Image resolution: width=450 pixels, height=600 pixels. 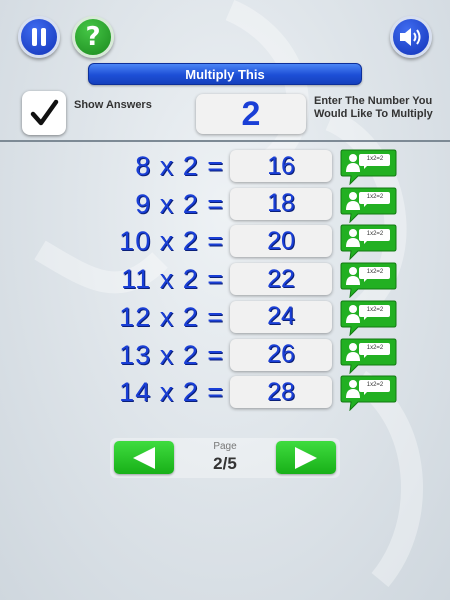 I want to click on number-input: 2, so click(x=251, y=114).